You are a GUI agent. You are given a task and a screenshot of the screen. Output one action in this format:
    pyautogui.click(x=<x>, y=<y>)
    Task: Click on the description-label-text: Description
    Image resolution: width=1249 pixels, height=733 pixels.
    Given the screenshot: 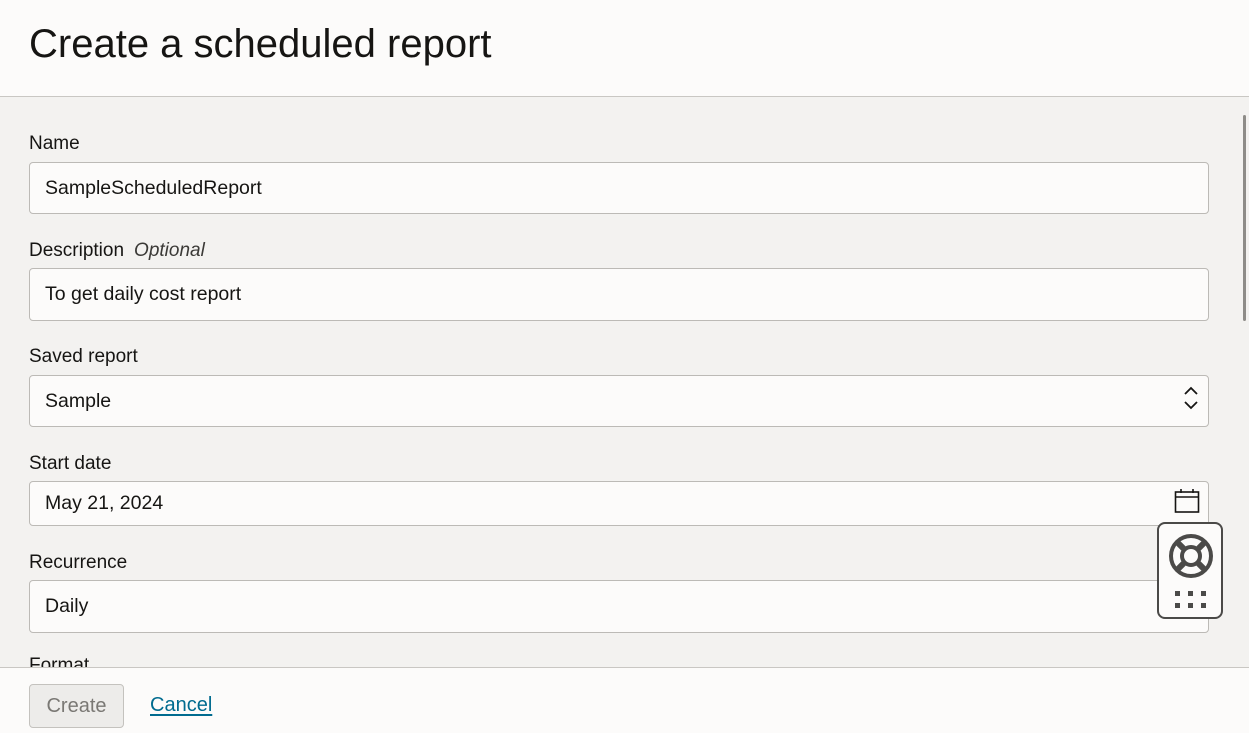 What is the action you would take?
    pyautogui.click(x=77, y=250)
    